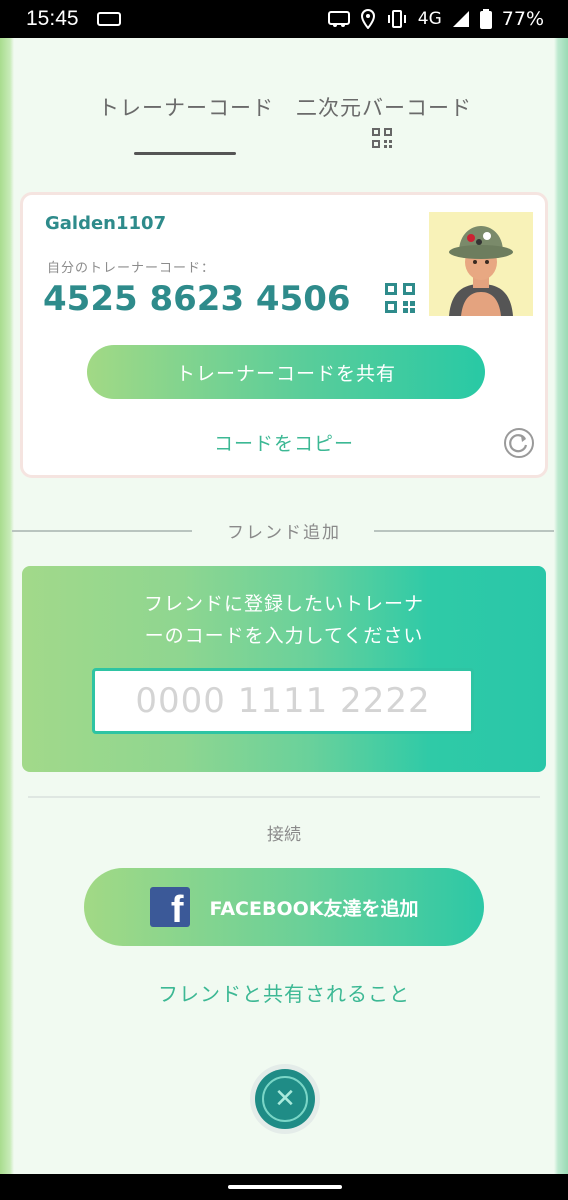  Describe the element at coordinates (283, 701) in the screenshot. I see `friend-code-input` at that location.